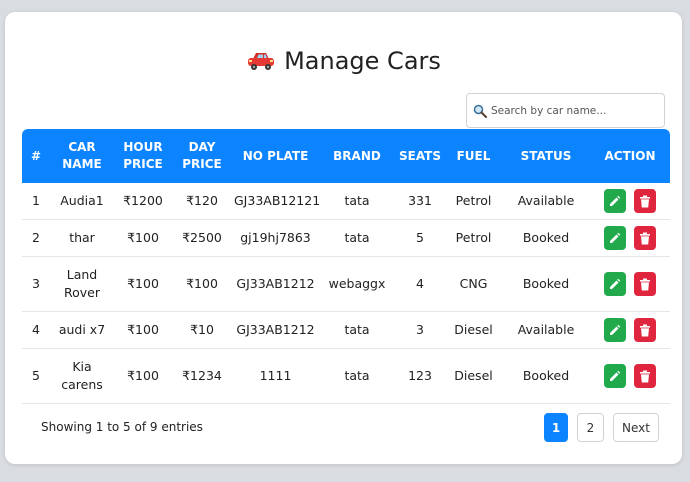 This screenshot has height=482, width=690. What do you see at coordinates (357, 156) in the screenshot?
I see `col-header-brand: BRAND` at bounding box center [357, 156].